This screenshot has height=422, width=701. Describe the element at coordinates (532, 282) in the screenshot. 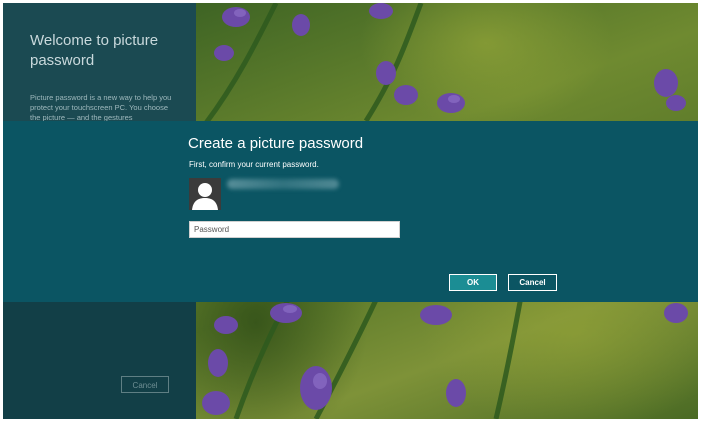

I see `cancel-button: Cancel` at that location.